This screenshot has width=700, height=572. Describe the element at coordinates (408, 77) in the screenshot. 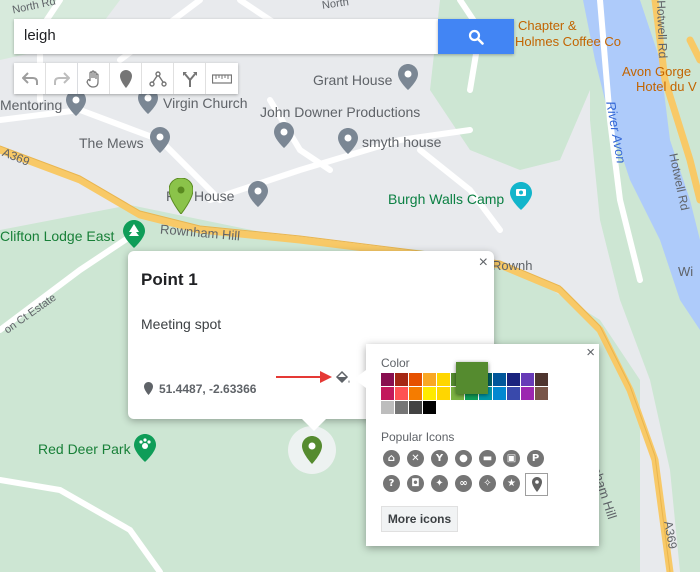

I see `grant-house-pin-icon` at that location.